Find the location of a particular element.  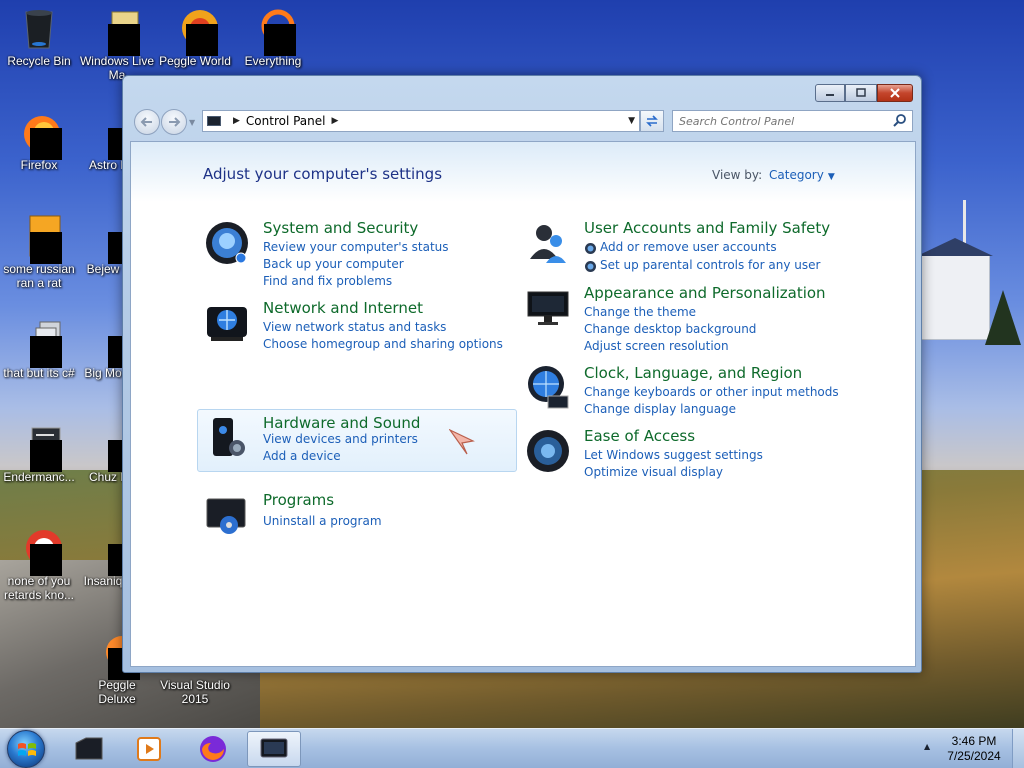

address-dropdown-icon: ▼ is located at coordinates (631, 121).